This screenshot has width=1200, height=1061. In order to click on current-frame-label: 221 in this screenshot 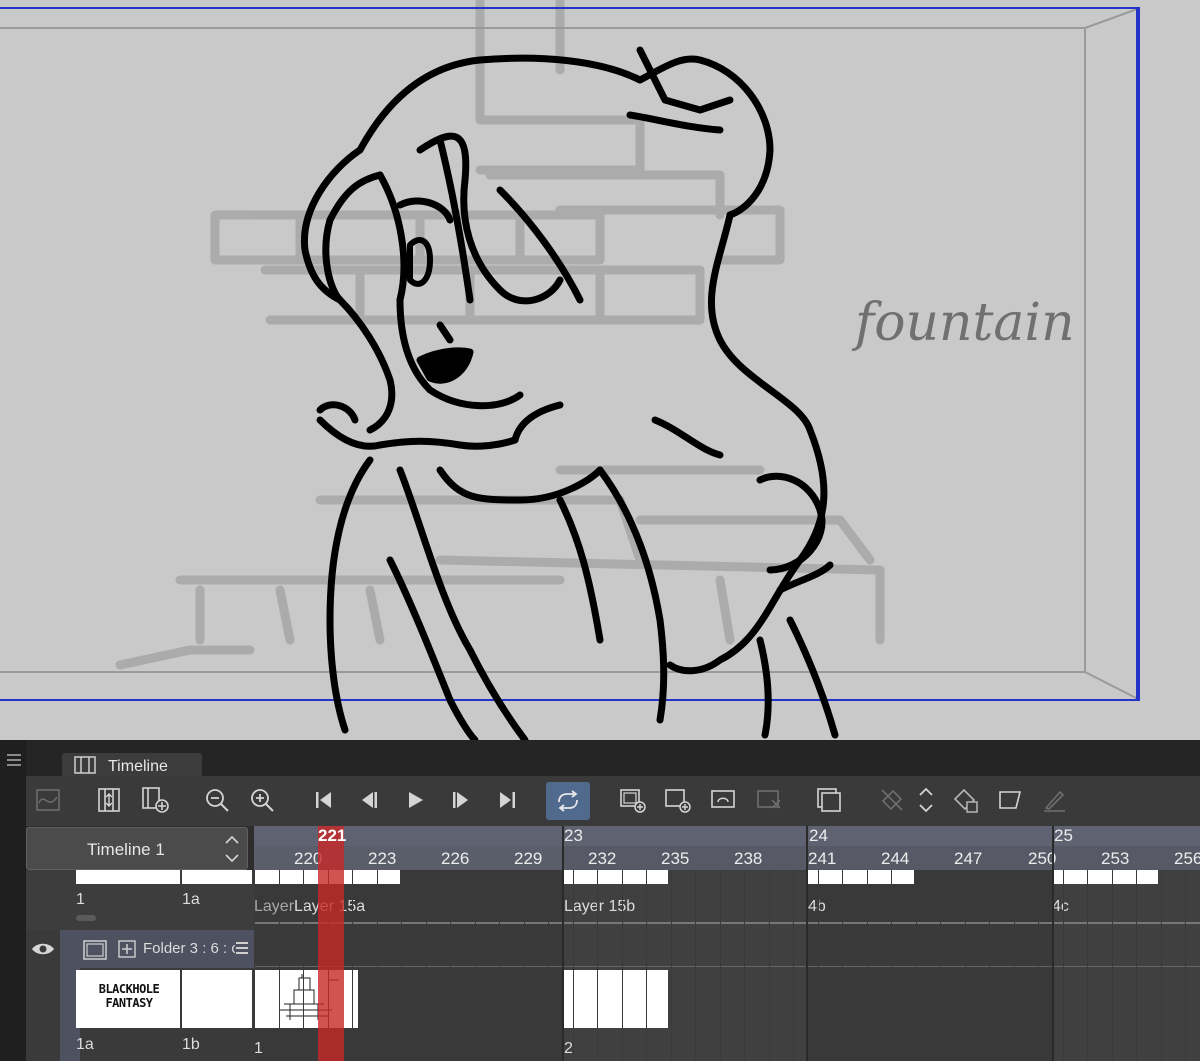, I will do `click(332, 835)`.